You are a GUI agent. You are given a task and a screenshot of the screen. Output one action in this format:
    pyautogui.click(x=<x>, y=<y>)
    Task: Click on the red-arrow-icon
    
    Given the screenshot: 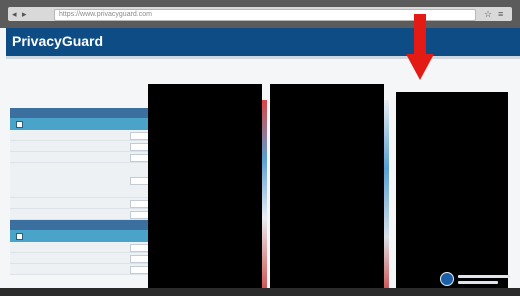 What is the action you would take?
    pyautogui.click(x=420, y=49)
    